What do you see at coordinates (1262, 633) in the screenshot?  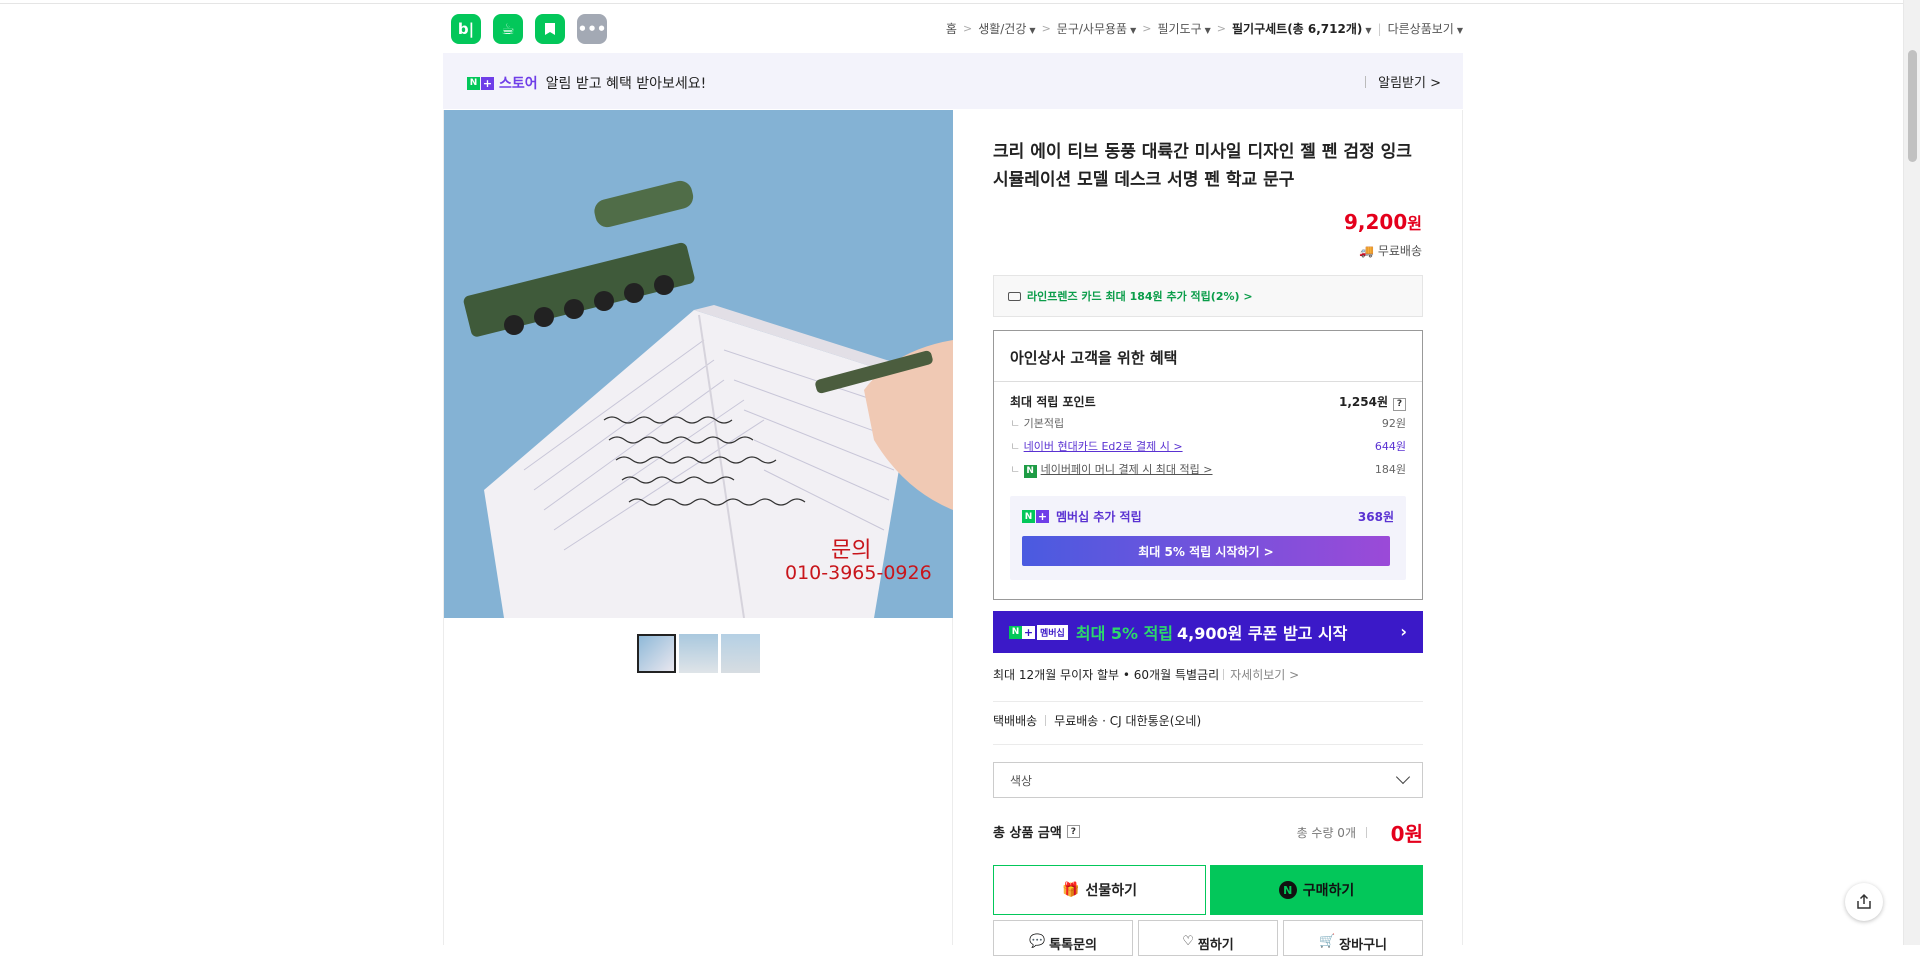 I see `banner-text: 4,900원 쿠폰 받고 시작` at bounding box center [1262, 633].